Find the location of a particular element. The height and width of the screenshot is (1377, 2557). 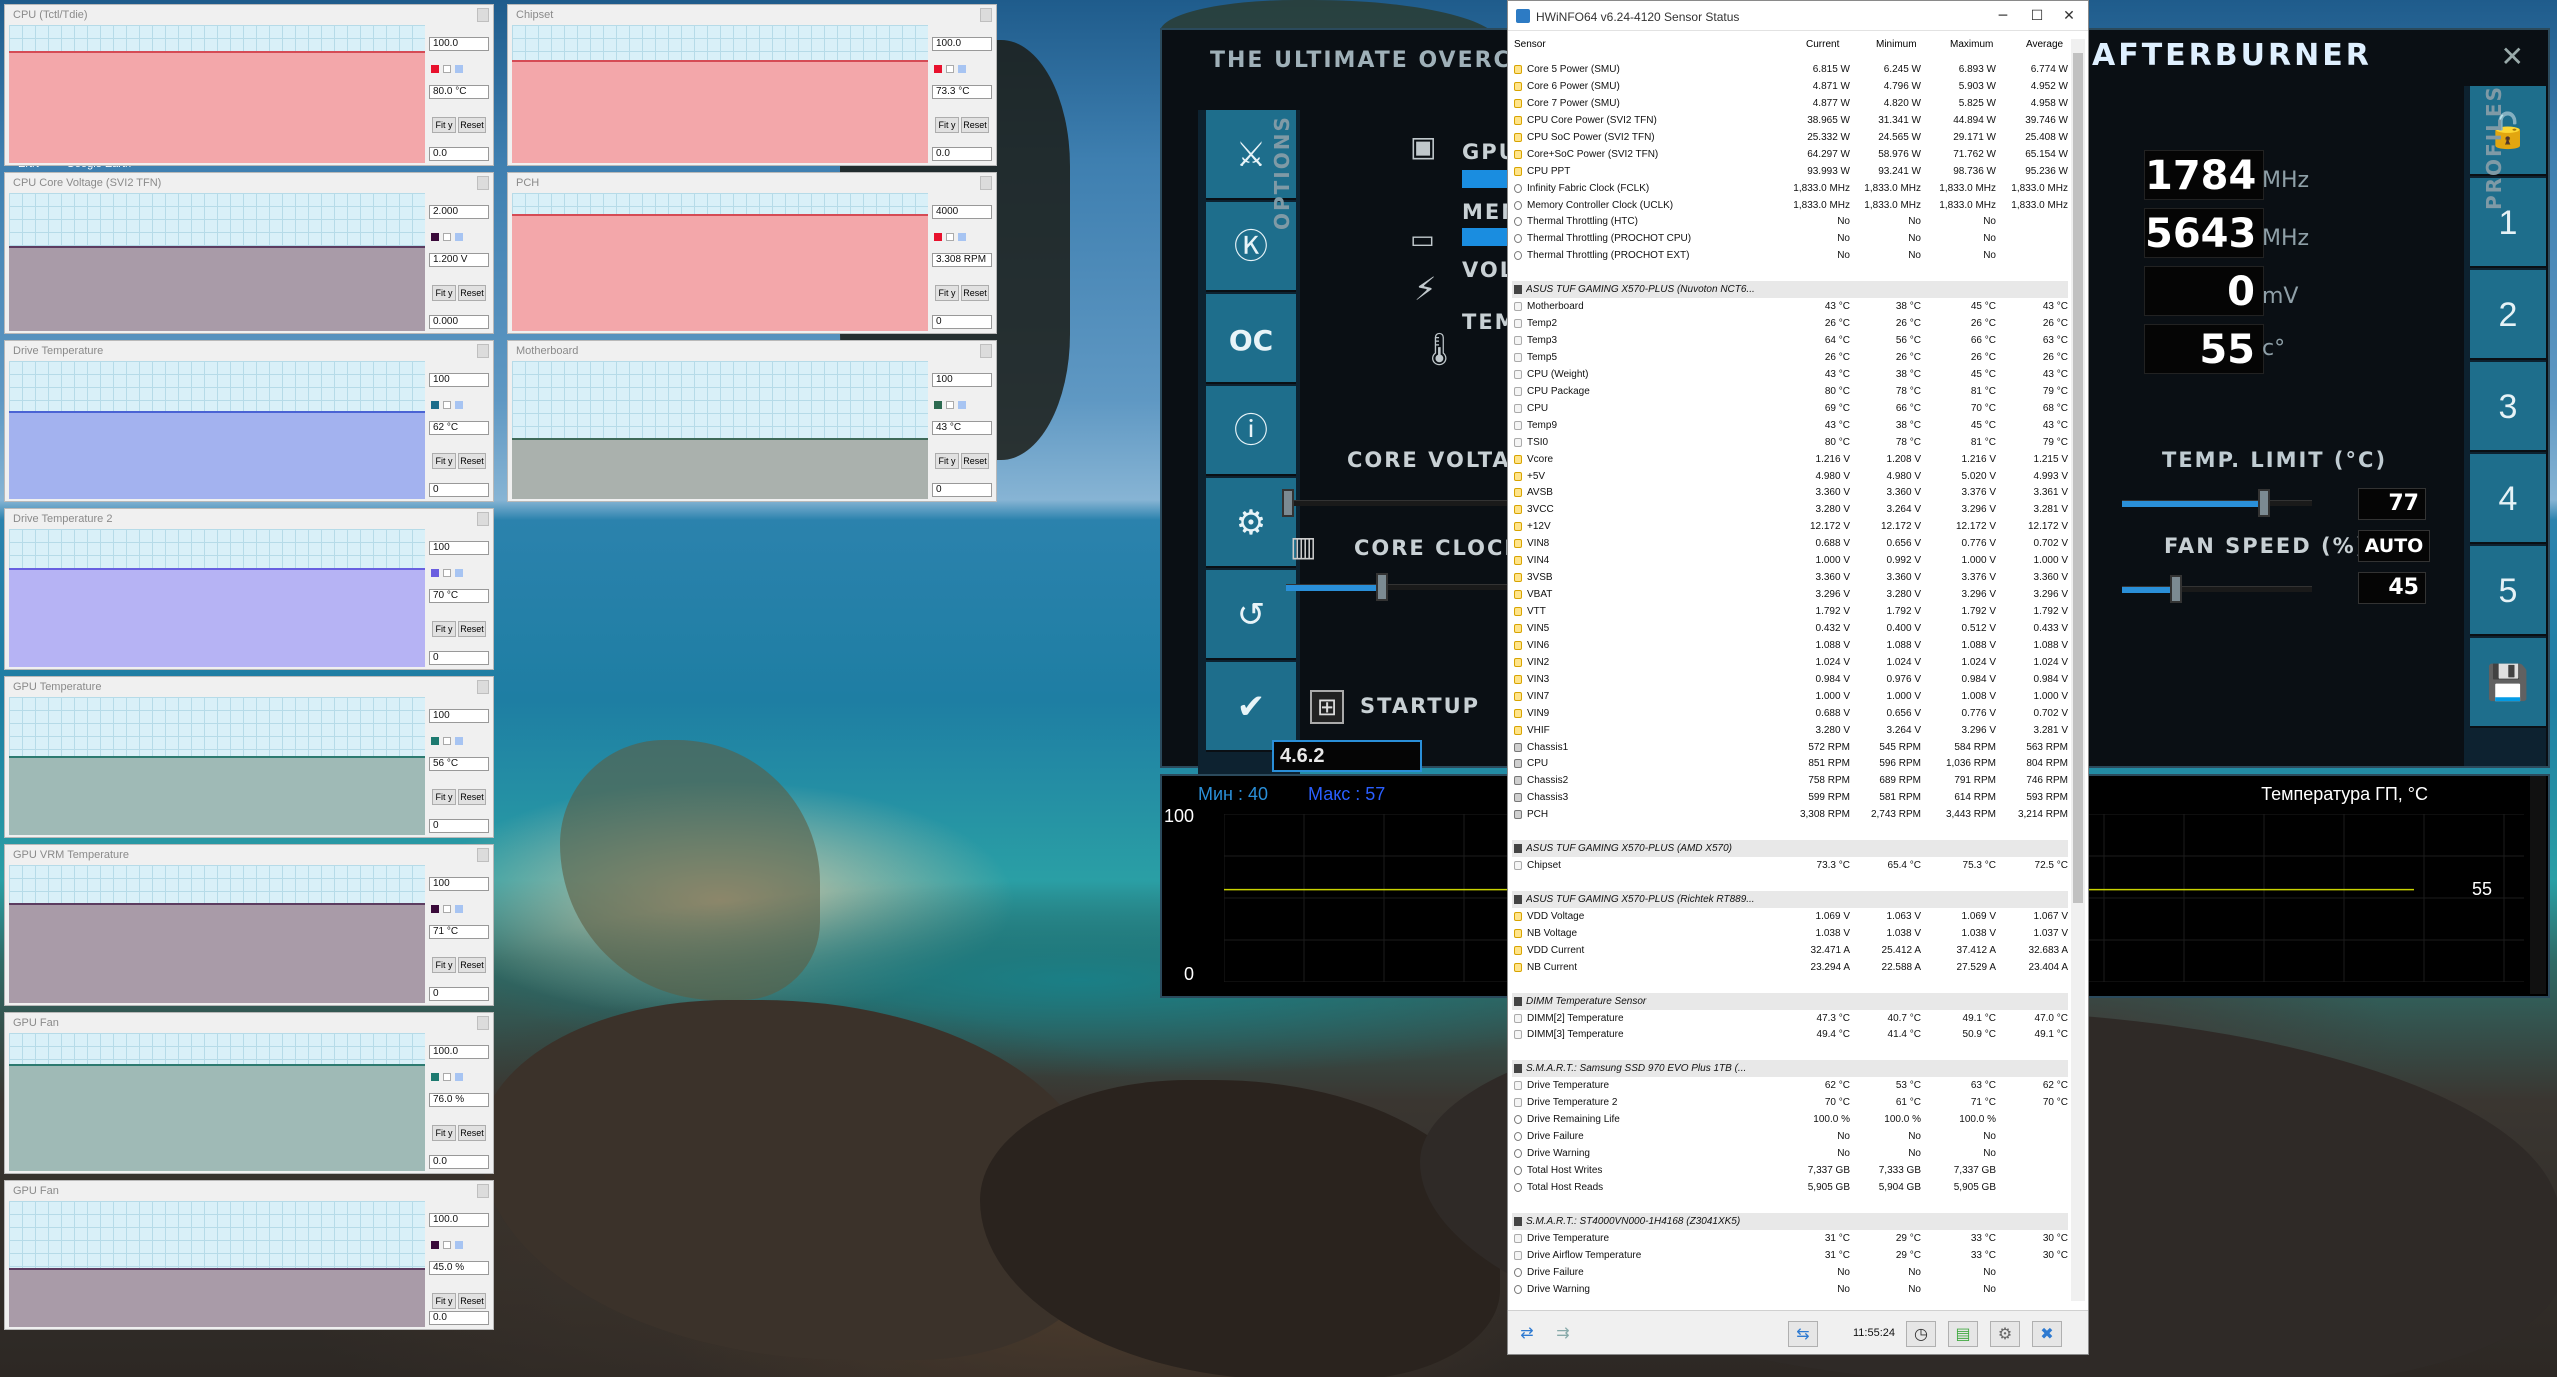

sensor-row: VIN7 1.000 V 1.000 V 1.008 V 1.000 V is located at coordinates (1790, 696).